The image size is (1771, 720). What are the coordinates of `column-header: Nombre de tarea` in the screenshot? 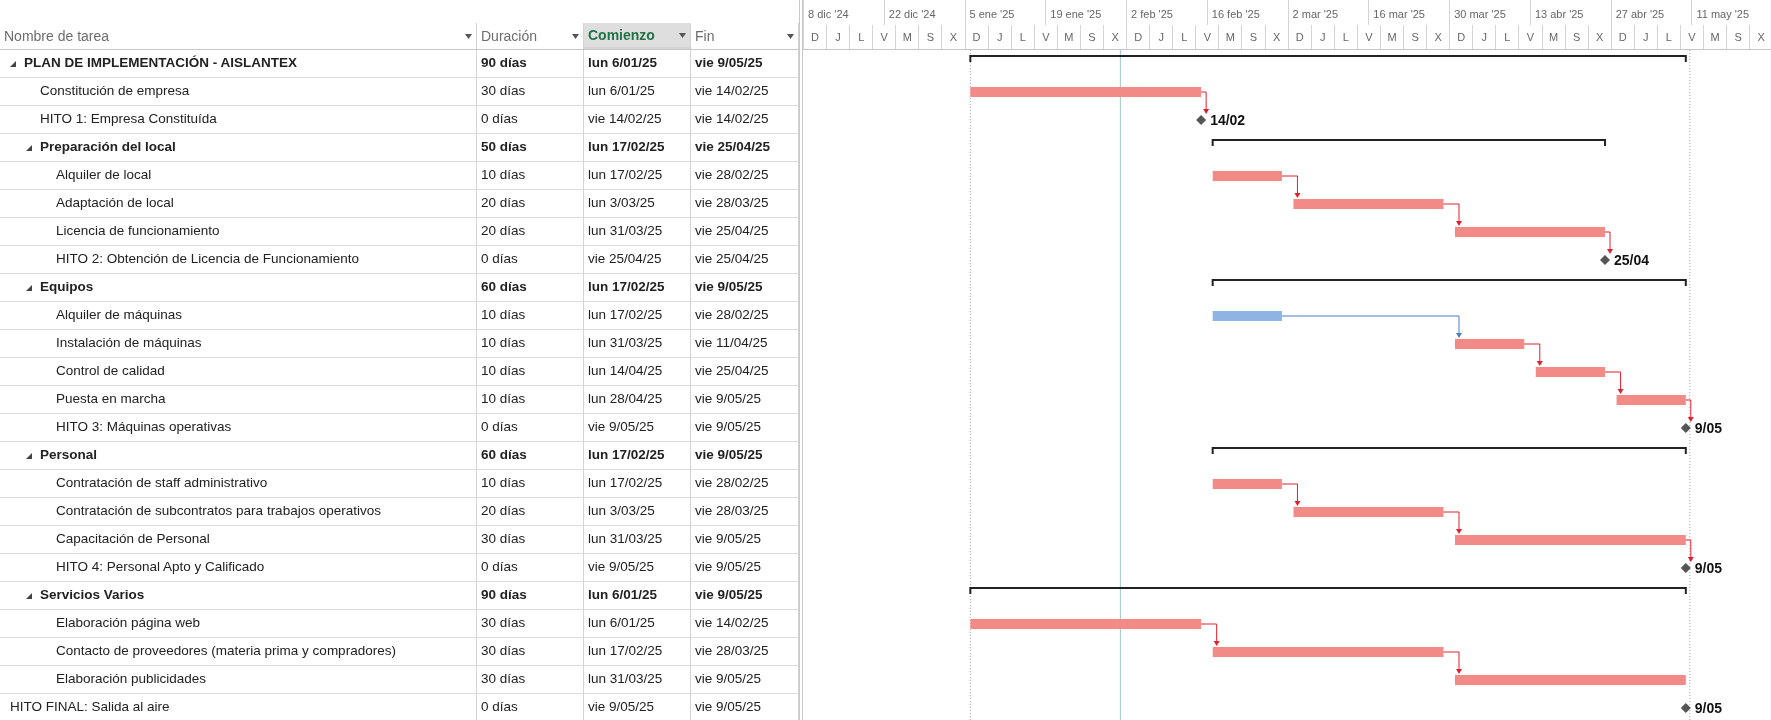 It's located at (238, 36).